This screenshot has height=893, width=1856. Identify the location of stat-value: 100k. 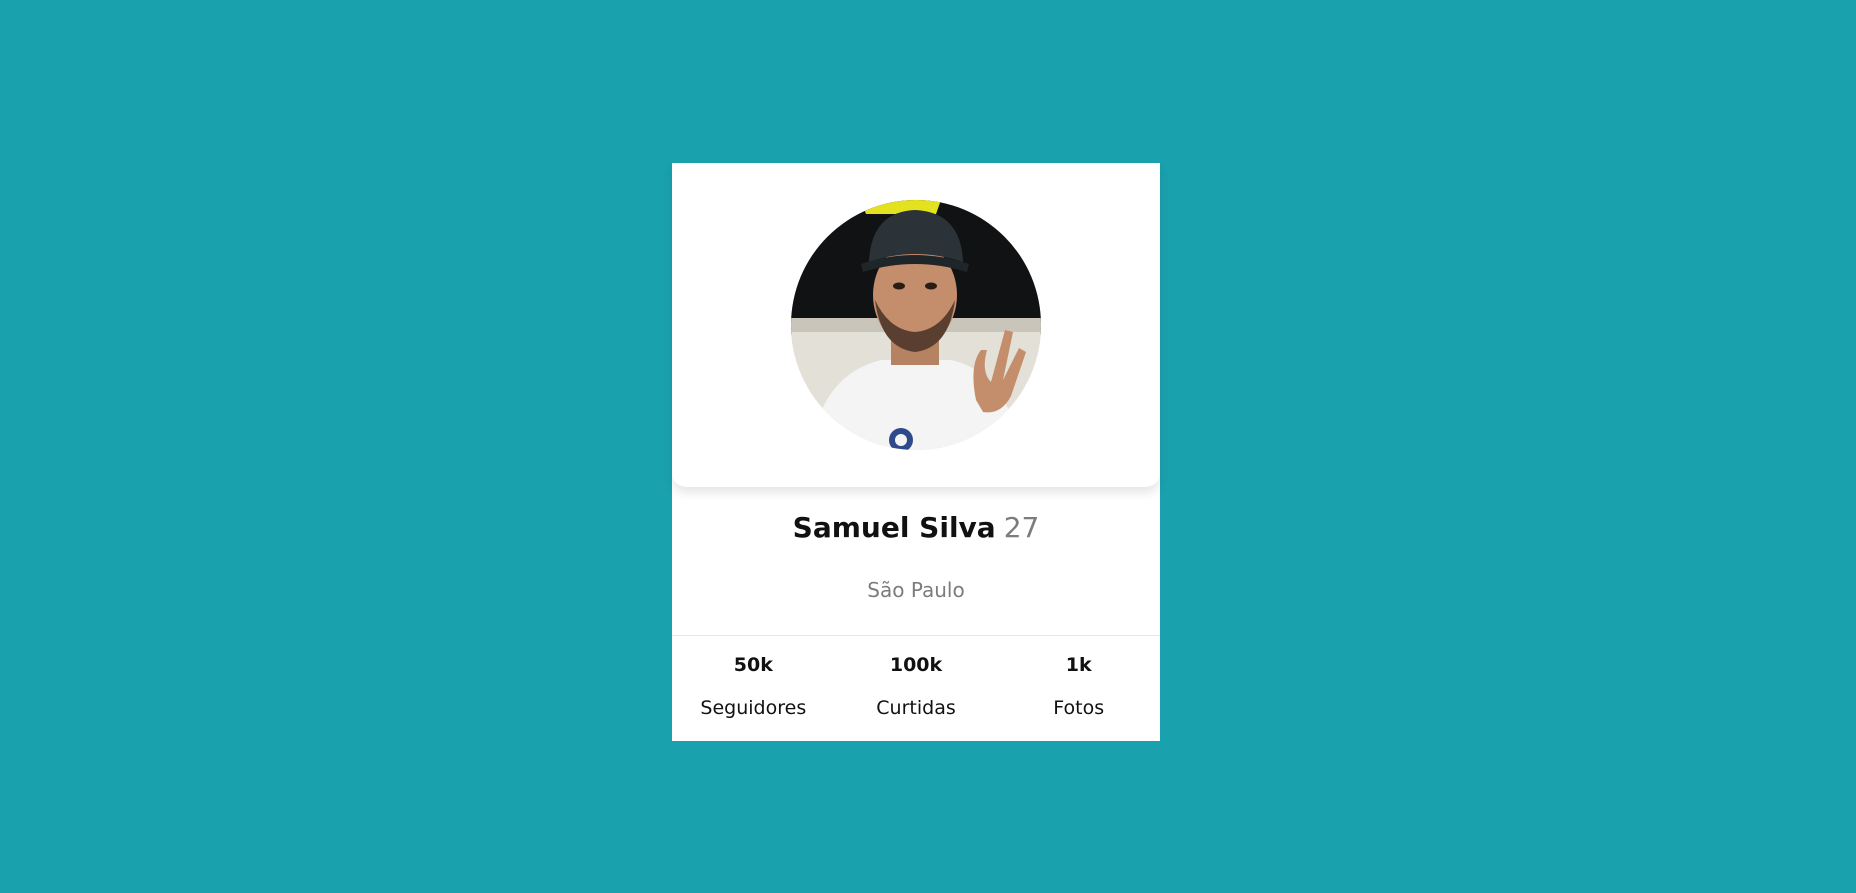
(916, 665).